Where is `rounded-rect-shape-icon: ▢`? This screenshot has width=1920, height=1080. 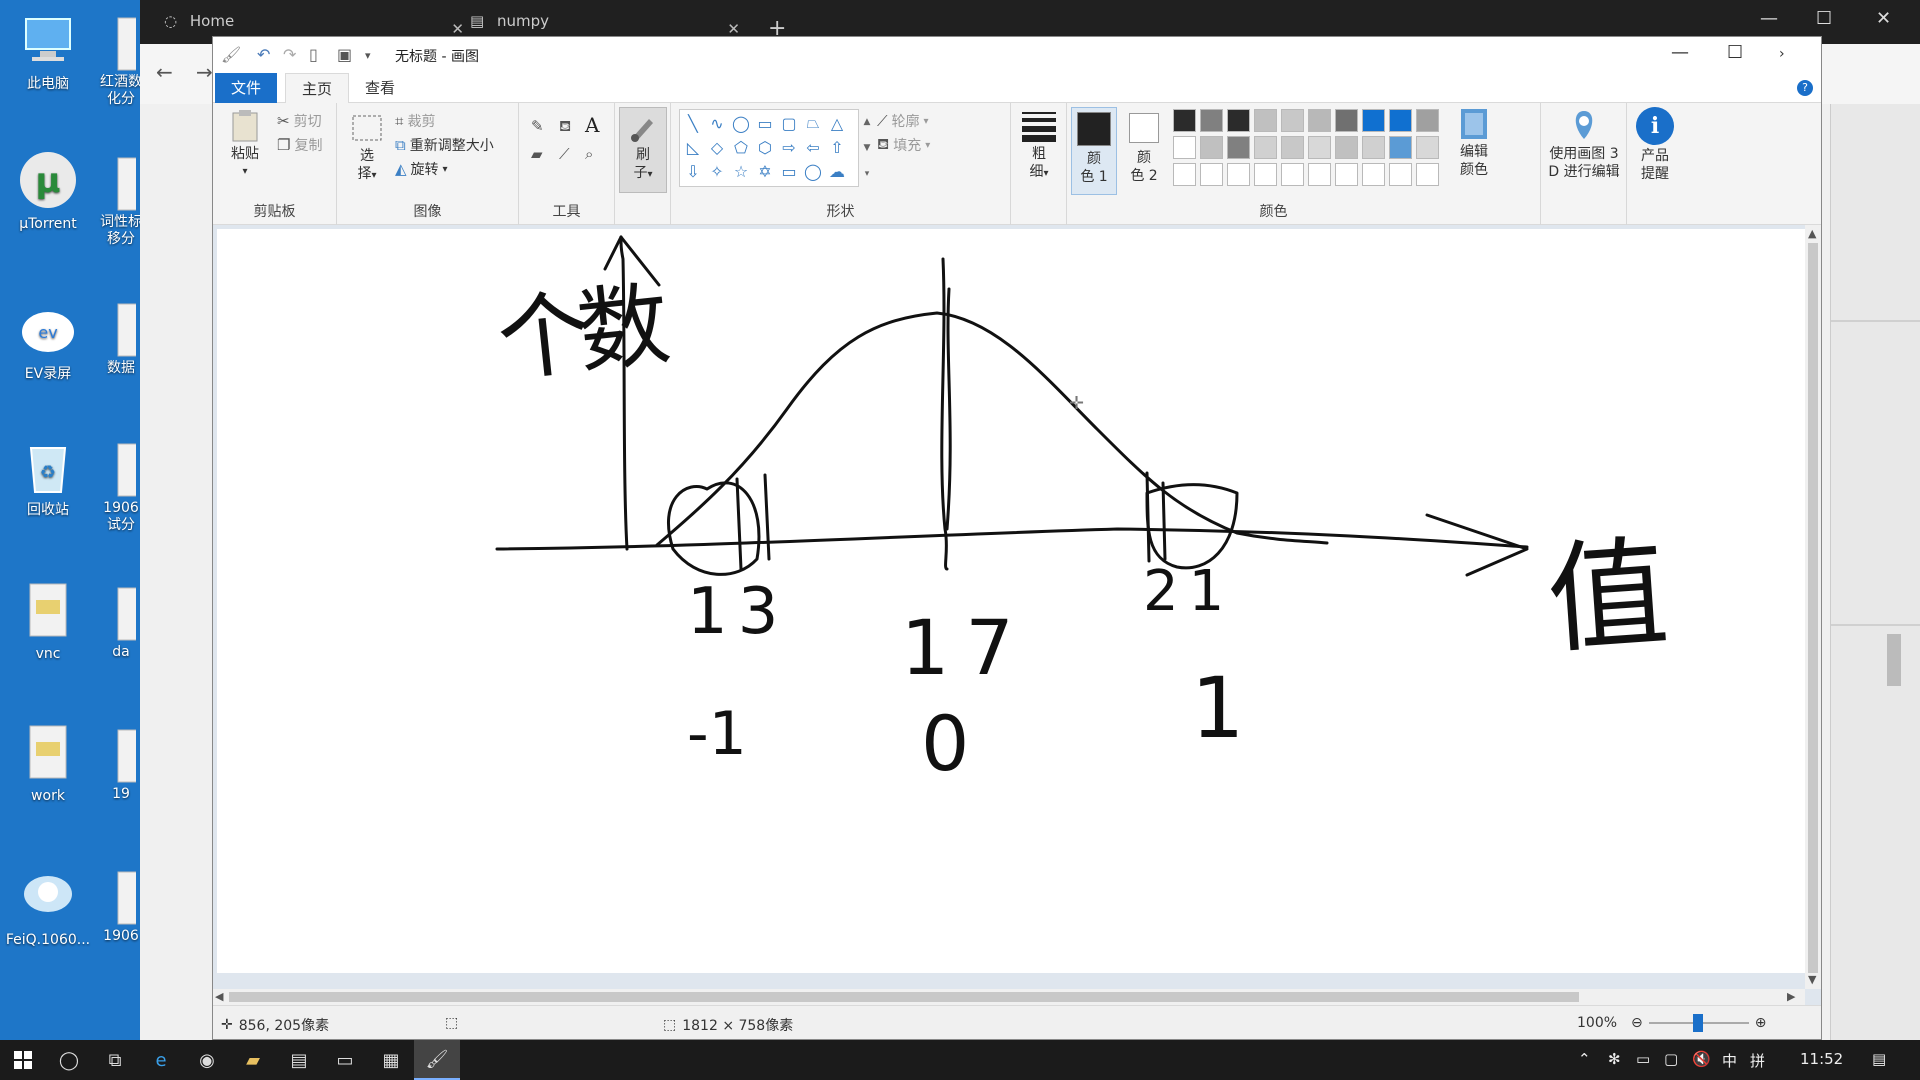 rounded-rect-shape-icon: ▢ is located at coordinates (789, 123).